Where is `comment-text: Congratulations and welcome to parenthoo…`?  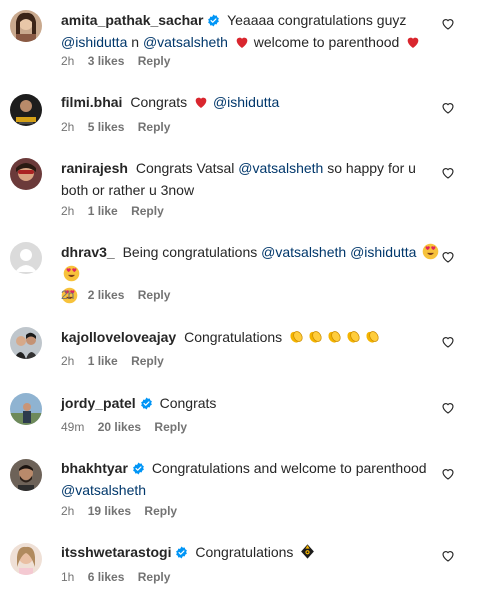
comment-text: Congratulations and welcome to parenthoo… is located at coordinates (289, 468).